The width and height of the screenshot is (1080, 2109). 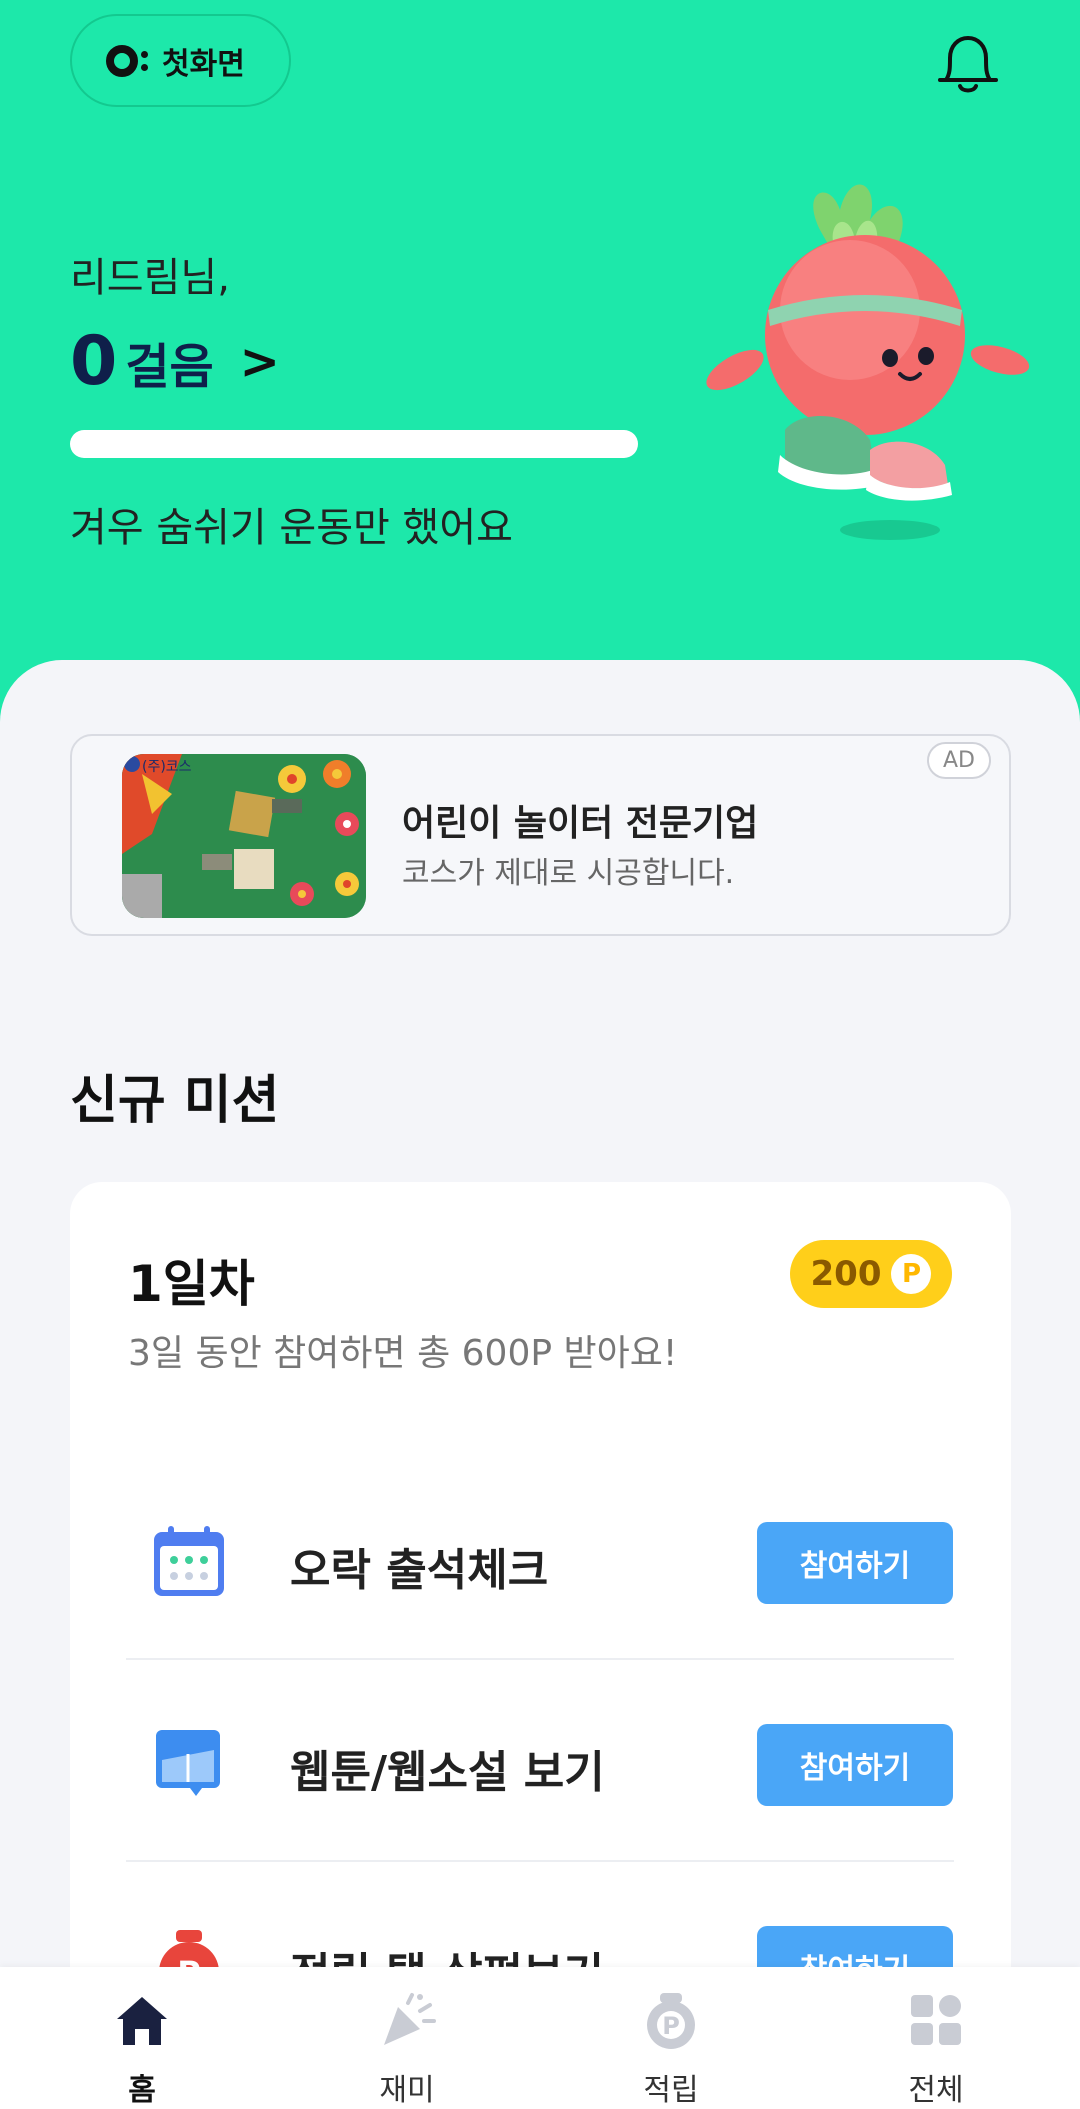 What do you see at coordinates (959, 760) in the screenshot?
I see `ad-badge: AD` at bounding box center [959, 760].